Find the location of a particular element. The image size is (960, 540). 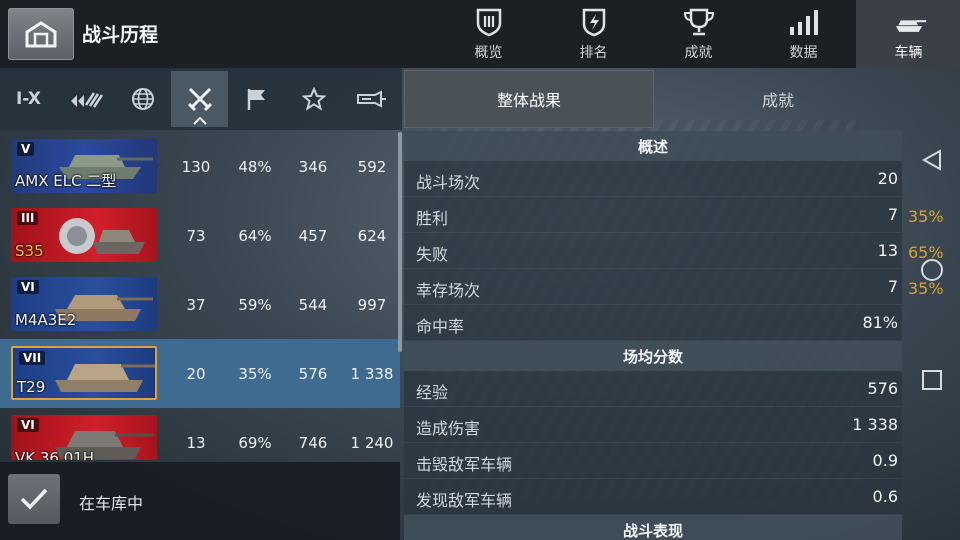

tank-type-icon is located at coordinates (86, 100).